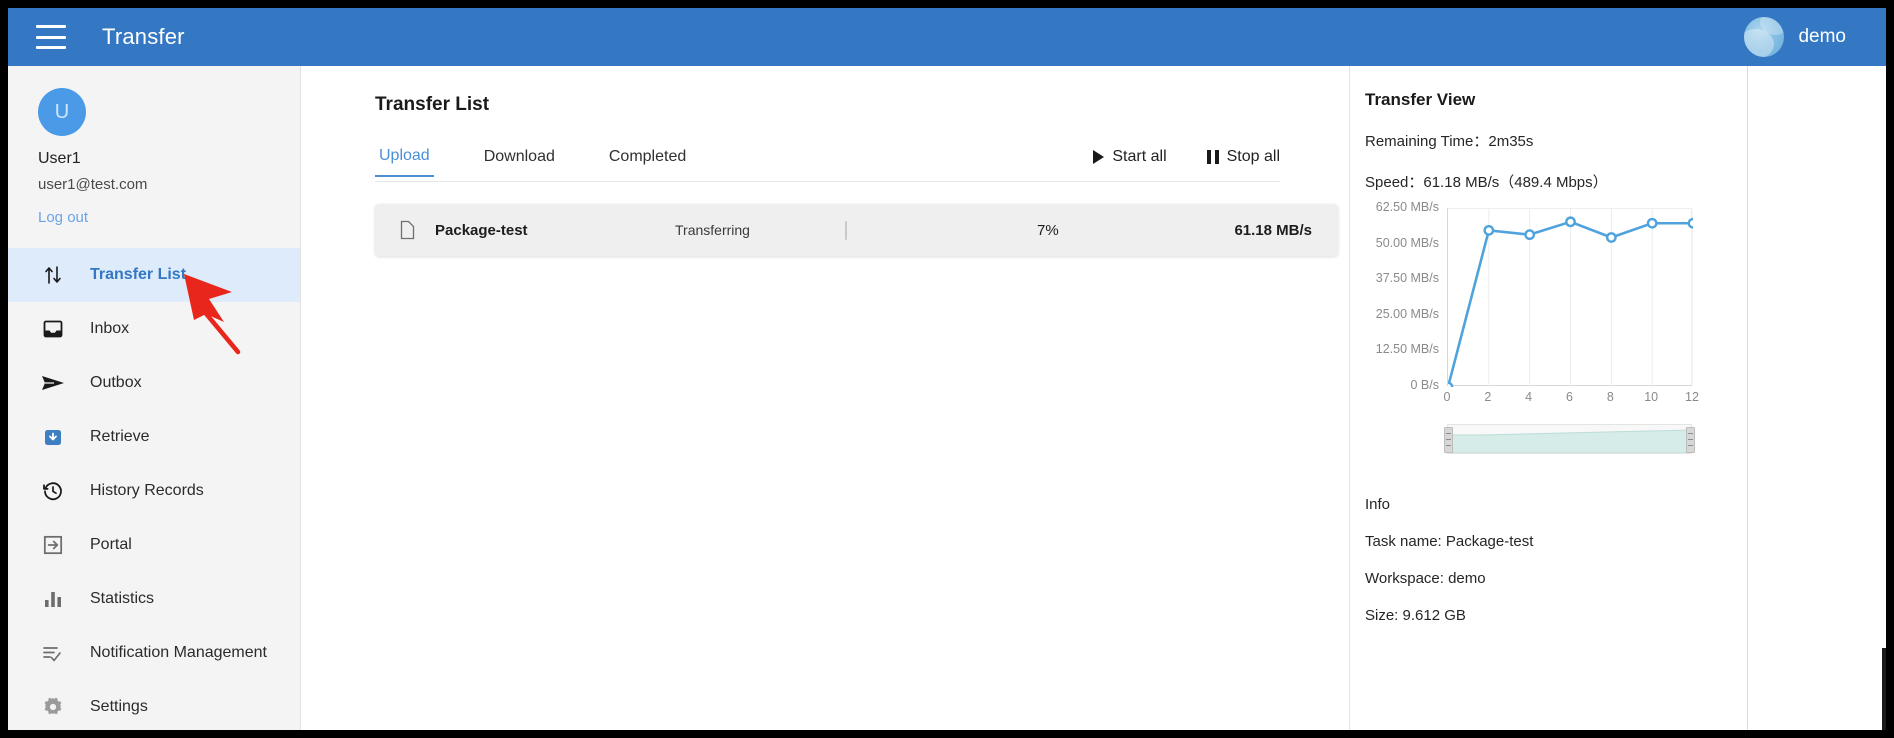 This screenshot has width=1894, height=738. I want to click on remaining-time: Remaining Time：2m35s, so click(1449, 141).